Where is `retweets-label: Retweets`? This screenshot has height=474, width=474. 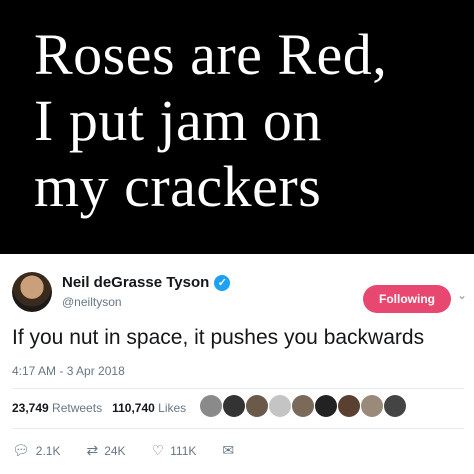
retweets-label: Retweets is located at coordinates (77, 408).